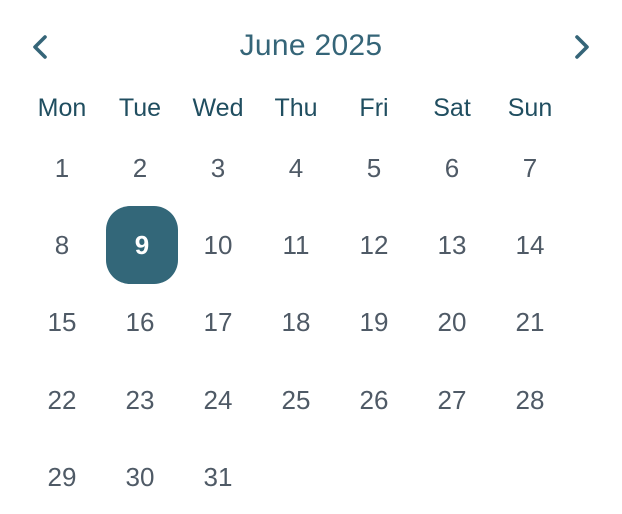 The image size is (622, 514). What do you see at coordinates (311, 45) in the screenshot?
I see `month-year-title: June 2025` at bounding box center [311, 45].